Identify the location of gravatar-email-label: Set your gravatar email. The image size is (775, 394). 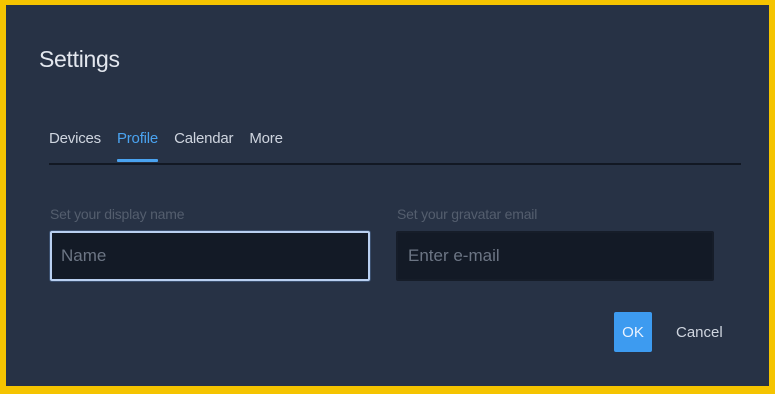
(467, 214).